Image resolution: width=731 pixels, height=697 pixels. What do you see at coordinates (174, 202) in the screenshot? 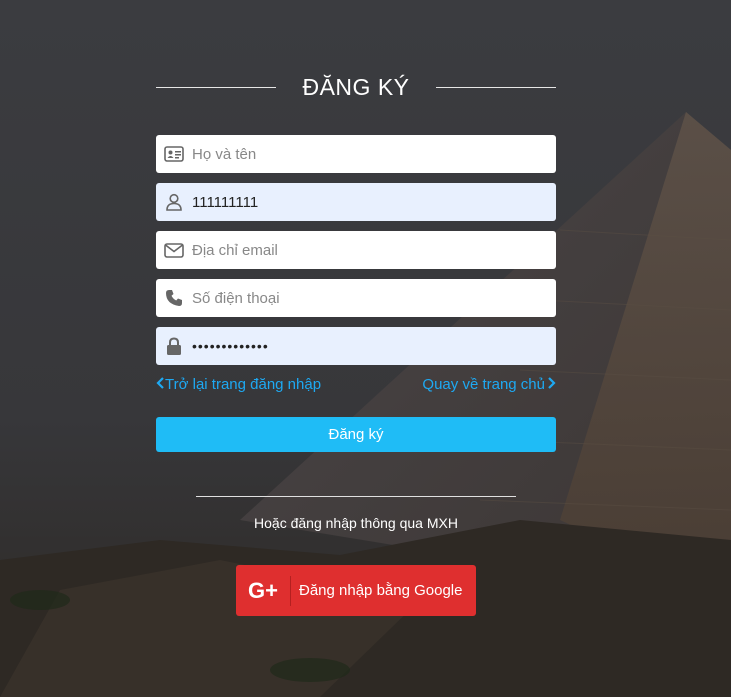
I see `user-icon` at bounding box center [174, 202].